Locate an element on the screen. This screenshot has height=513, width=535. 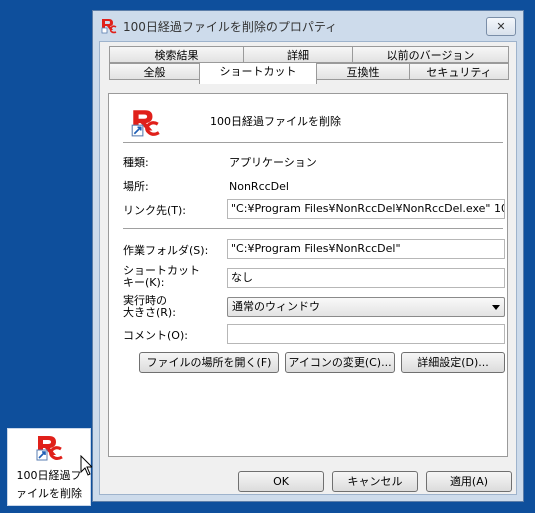
type-label: 種類: is located at coordinates (136, 162).